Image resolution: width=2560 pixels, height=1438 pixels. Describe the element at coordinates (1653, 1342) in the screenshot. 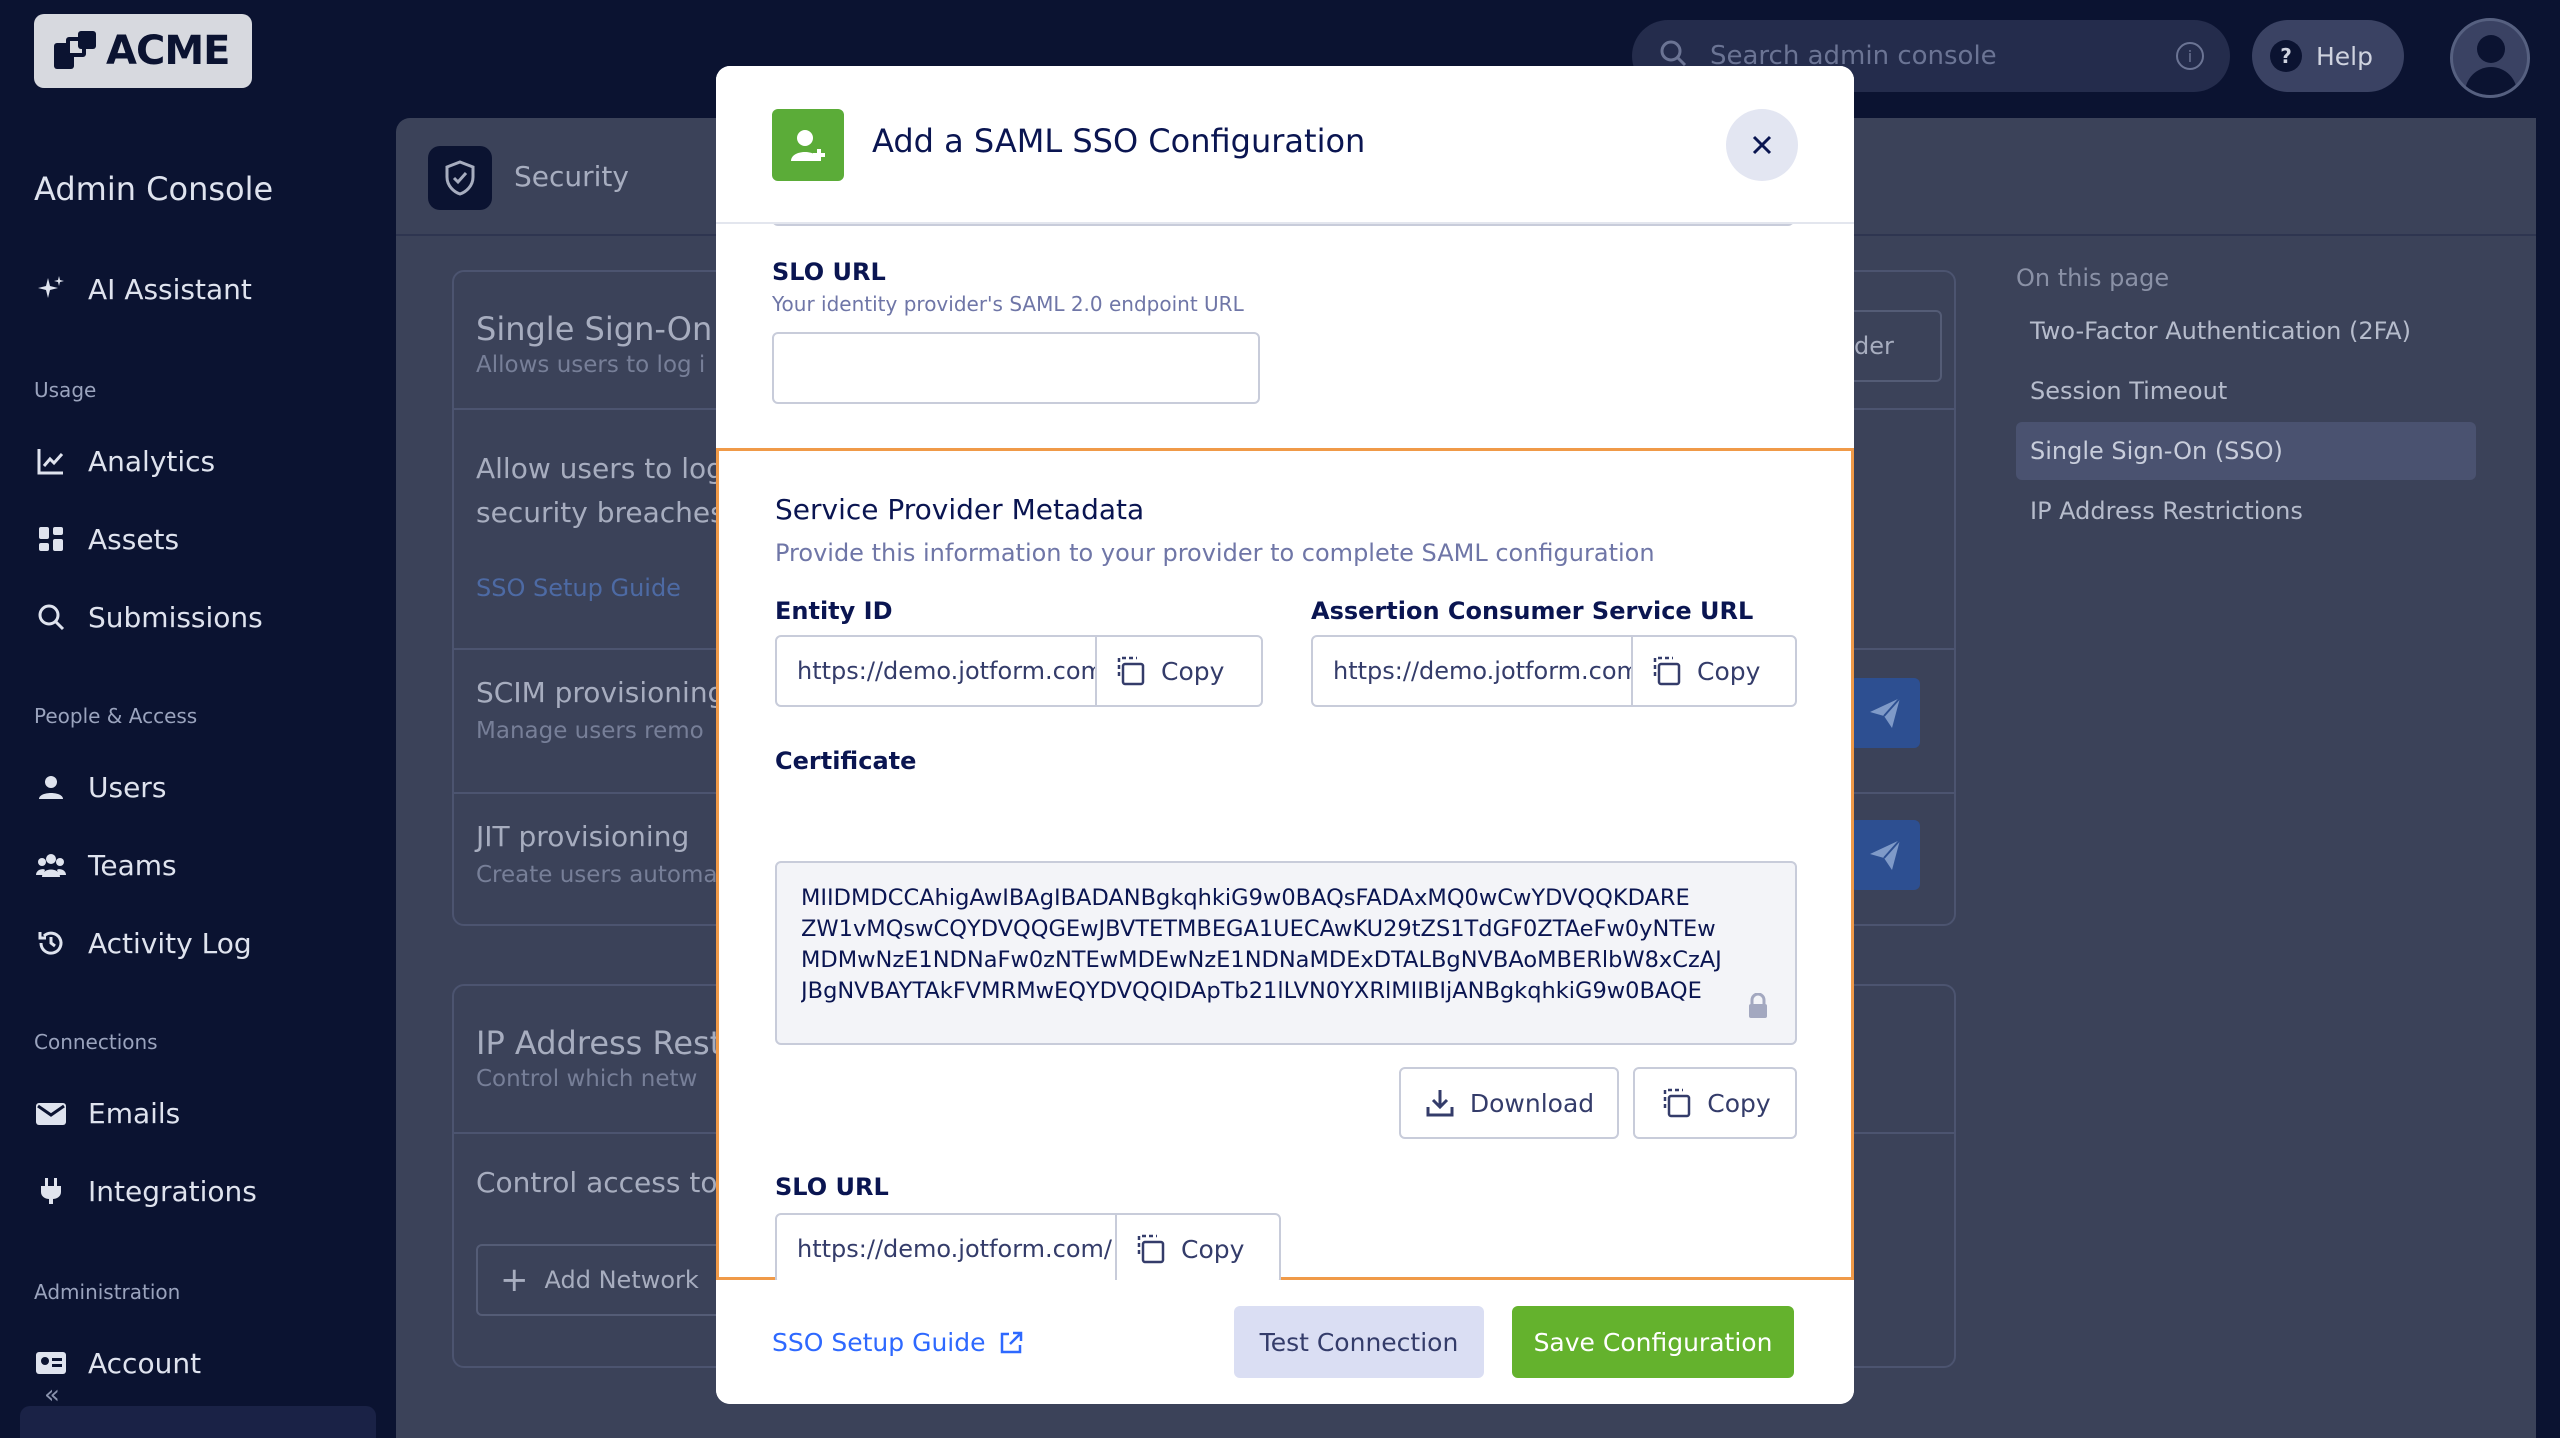

I see `save-configuration-button: Save Configuration` at that location.